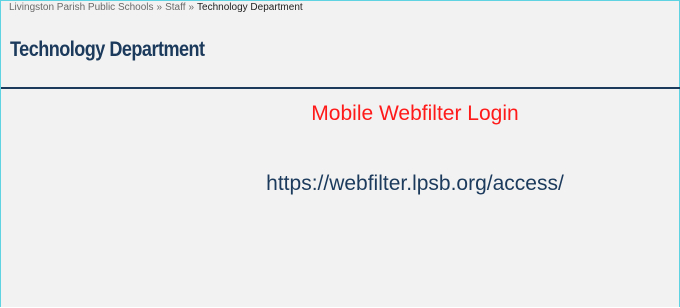 This screenshot has width=680, height=308. Describe the element at coordinates (415, 183) in the screenshot. I see `webfilter-access-url: https://webfilter.lpsb.org/access/` at that location.